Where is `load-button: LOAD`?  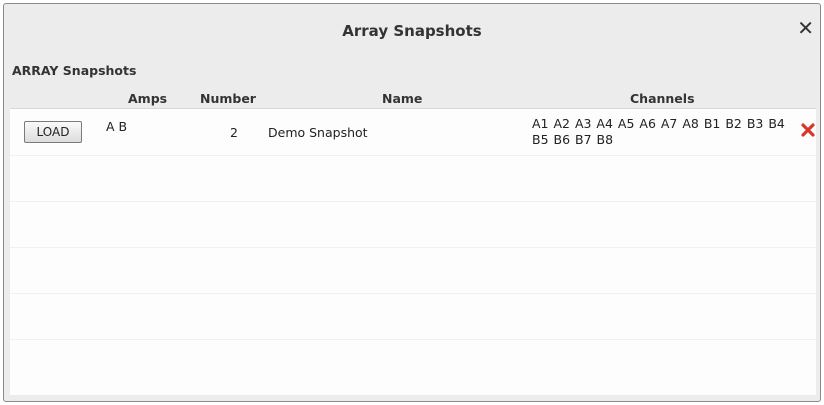
load-button: LOAD is located at coordinates (53, 132).